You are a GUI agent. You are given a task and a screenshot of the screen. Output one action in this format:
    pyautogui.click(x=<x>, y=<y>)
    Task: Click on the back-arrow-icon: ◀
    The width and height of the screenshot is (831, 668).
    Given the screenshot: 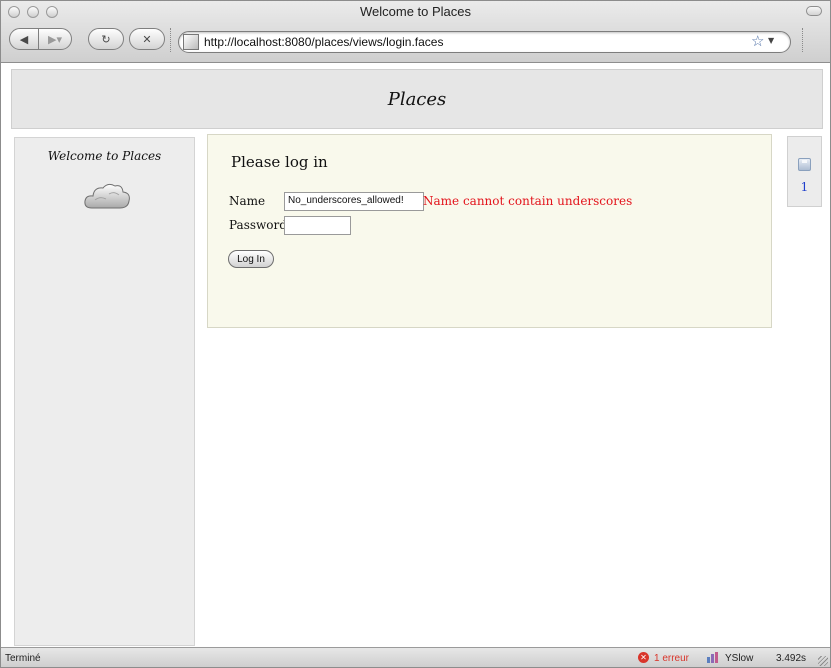 What is the action you would take?
    pyautogui.click(x=24, y=39)
    